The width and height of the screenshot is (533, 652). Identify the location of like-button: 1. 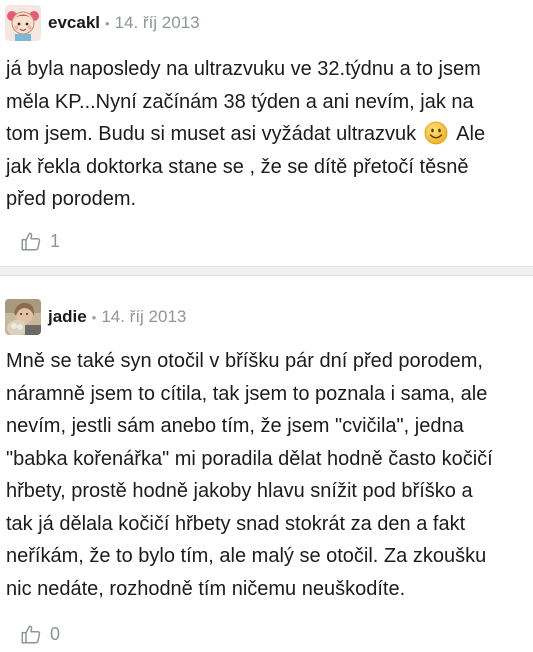
(40, 241).